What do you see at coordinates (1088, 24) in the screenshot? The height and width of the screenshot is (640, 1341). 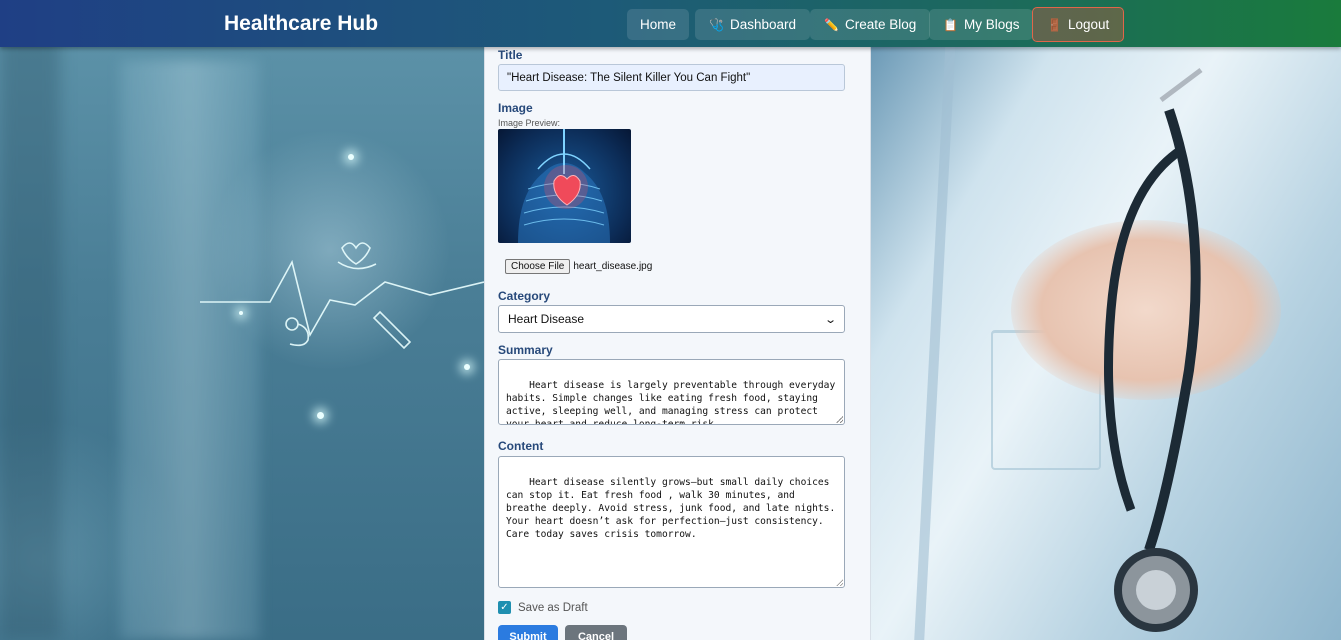 I see `nav-logout-label: Logout` at bounding box center [1088, 24].